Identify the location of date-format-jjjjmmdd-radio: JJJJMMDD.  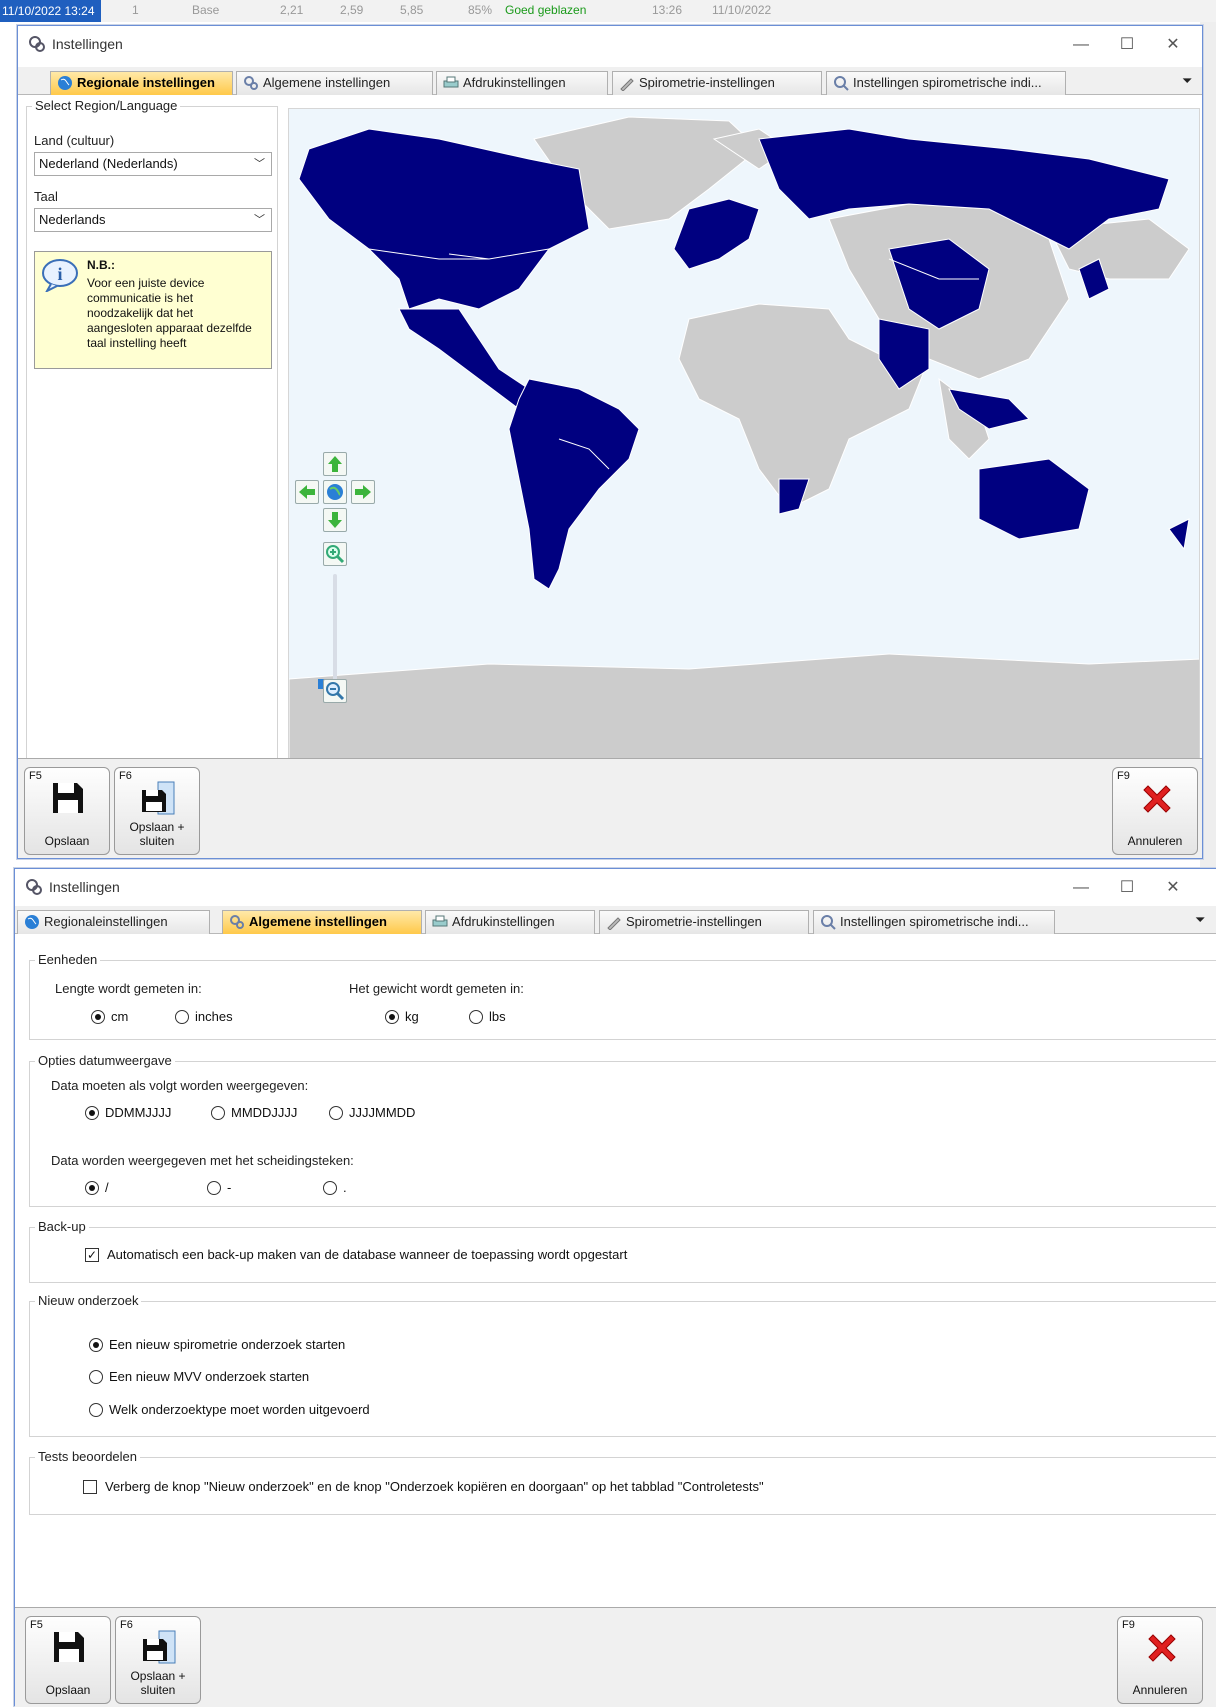
(372, 1113).